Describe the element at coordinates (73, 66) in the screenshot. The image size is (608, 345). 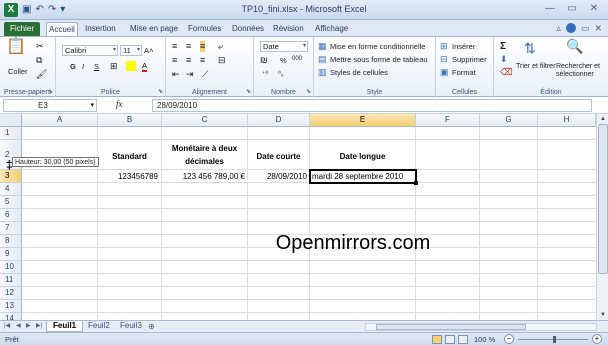
I see `bold-button: G` at that location.